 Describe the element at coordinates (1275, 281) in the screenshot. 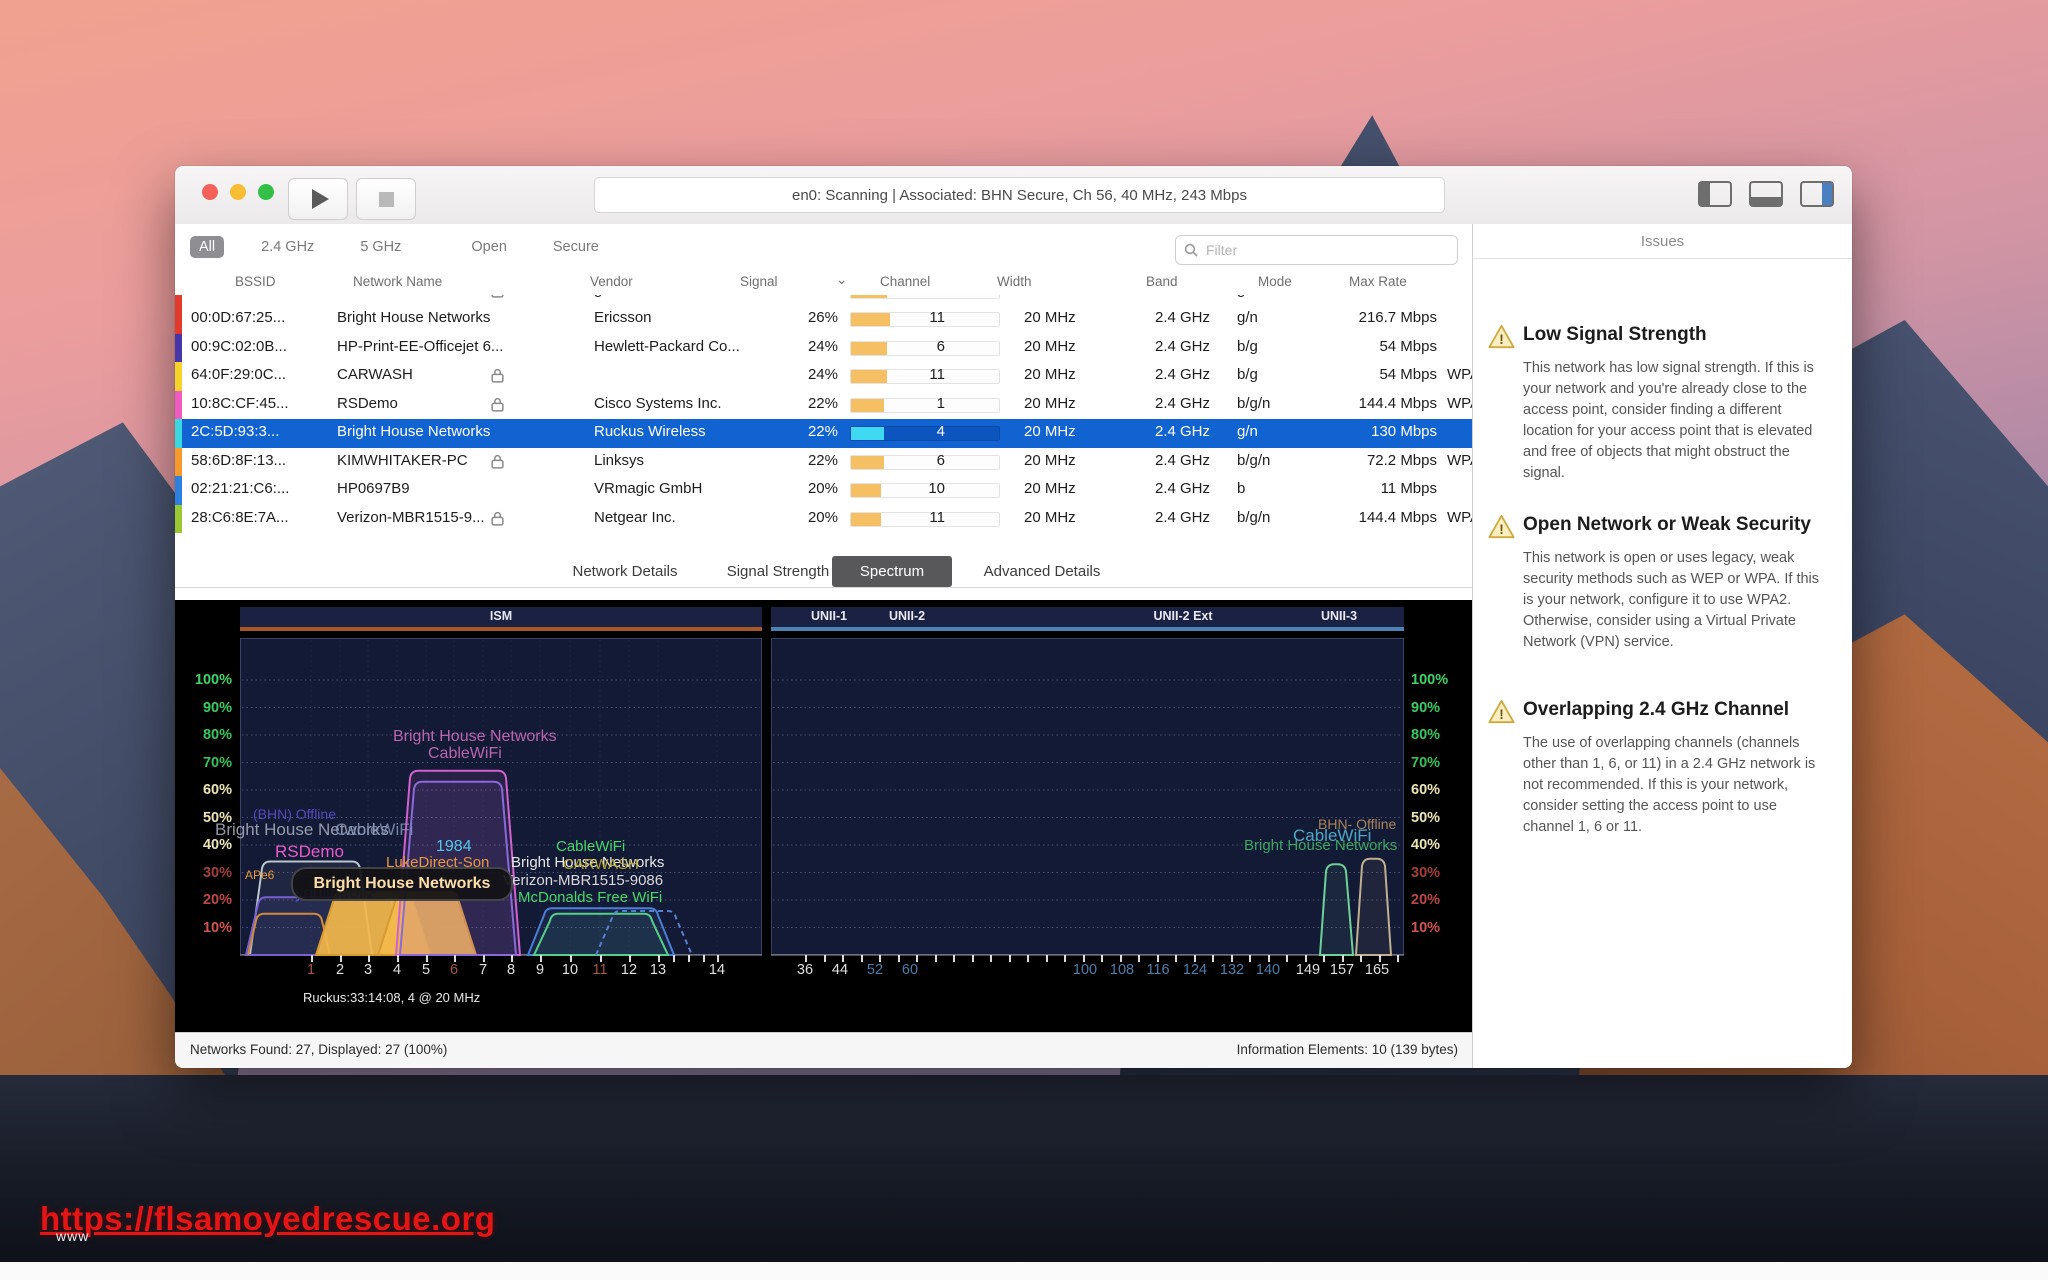

I see `column-header-mode: Mode` at that location.